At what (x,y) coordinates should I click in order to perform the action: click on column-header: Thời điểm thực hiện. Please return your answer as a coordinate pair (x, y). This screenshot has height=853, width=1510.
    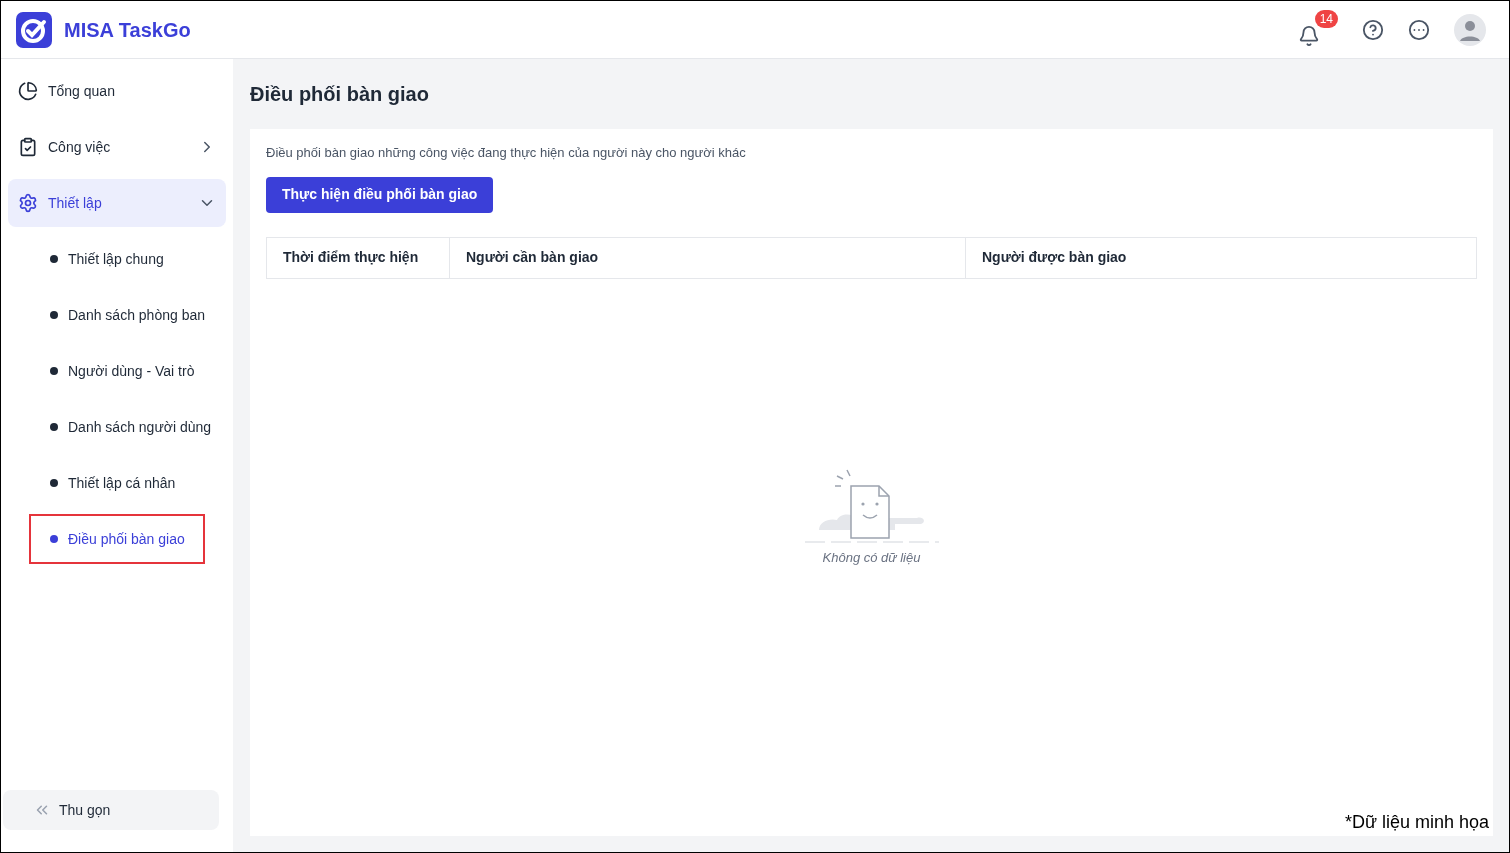
    Looking at the image, I should click on (351, 257).